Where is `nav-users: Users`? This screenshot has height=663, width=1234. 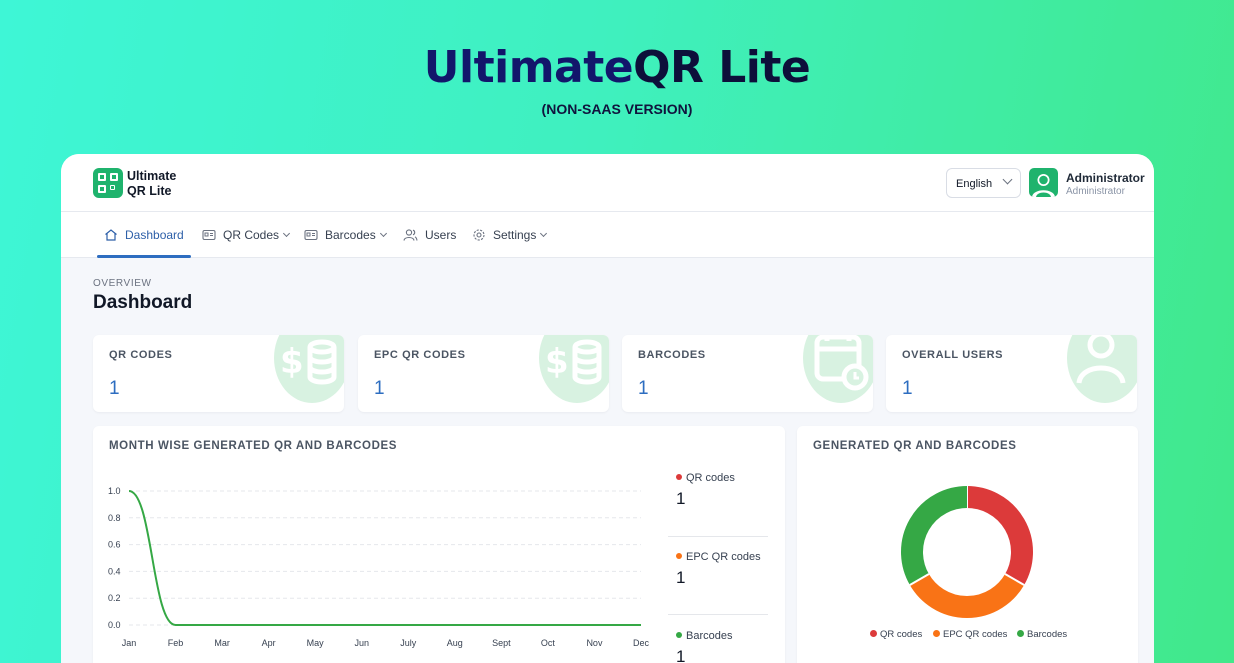 nav-users: Users is located at coordinates (429, 235).